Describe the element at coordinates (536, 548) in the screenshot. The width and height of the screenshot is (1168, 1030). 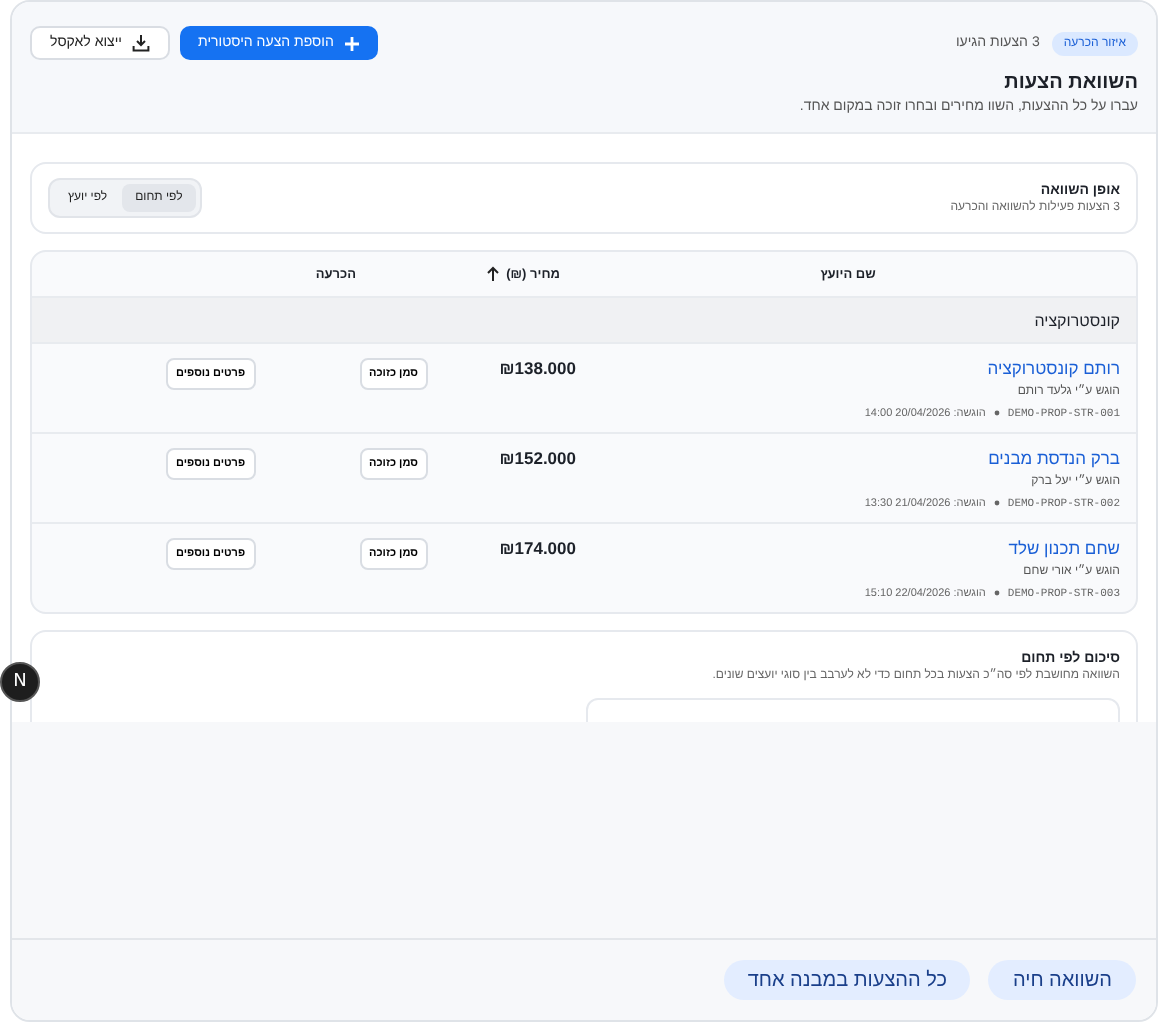
I see `price: ₪174.000` at that location.